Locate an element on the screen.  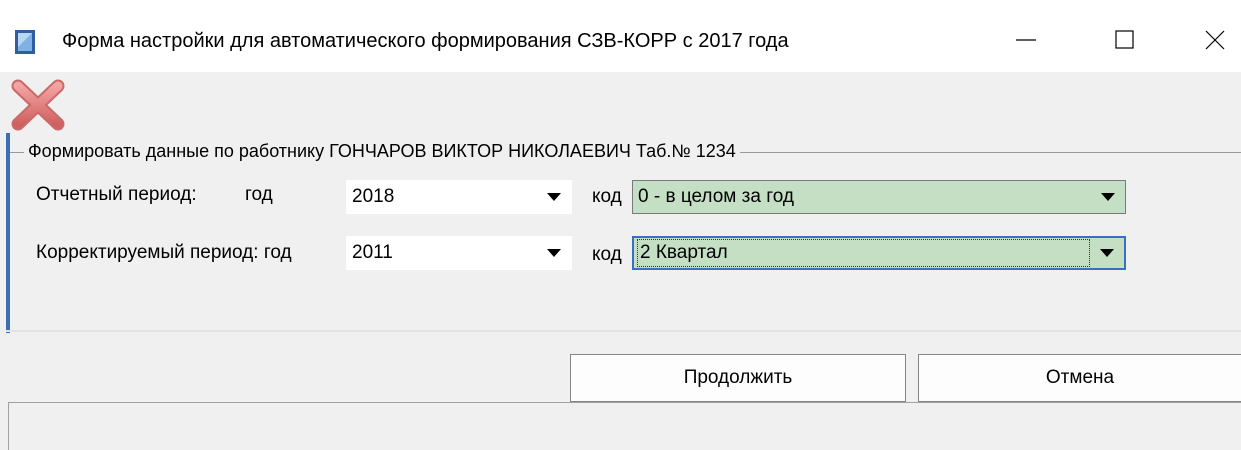
reporting-period-label: Отчетный период: is located at coordinates (116, 194).